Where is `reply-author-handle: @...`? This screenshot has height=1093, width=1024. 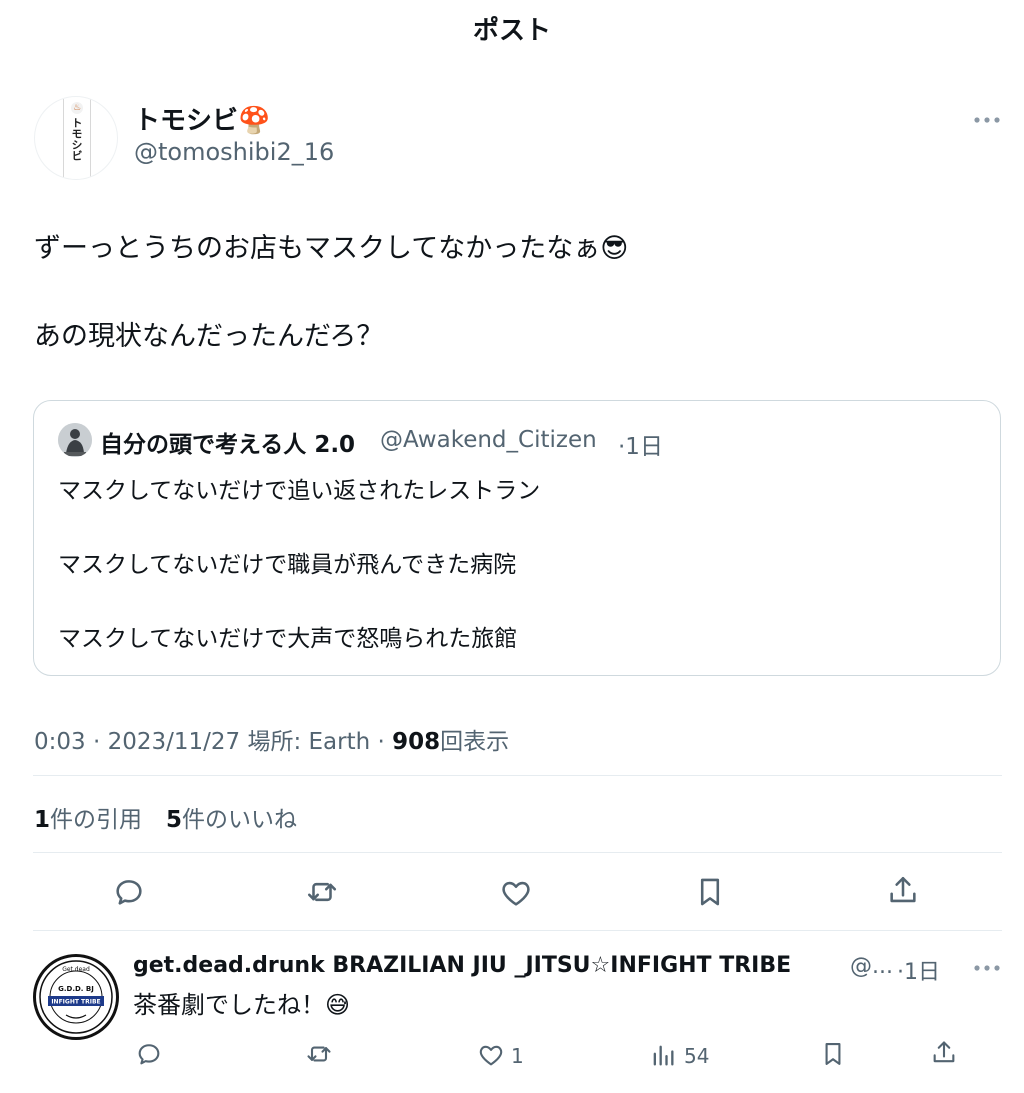
reply-author-handle: @... is located at coordinates (871, 966).